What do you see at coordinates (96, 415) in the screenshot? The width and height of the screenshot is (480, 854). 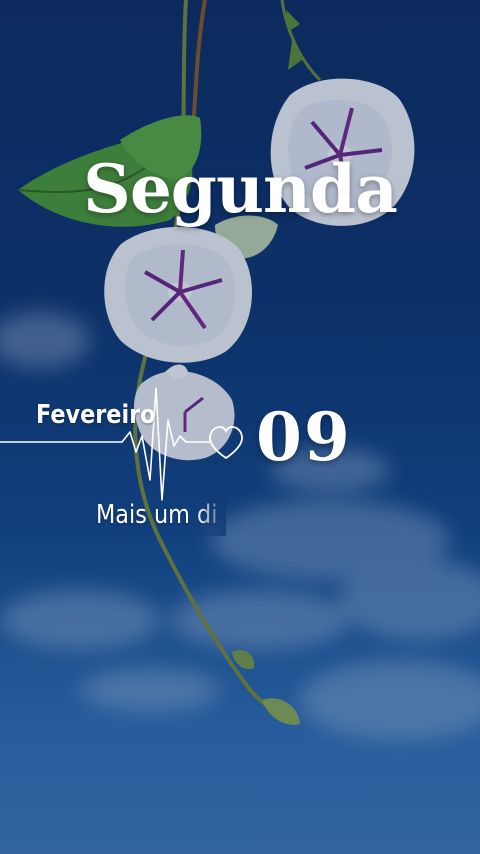 I see `month-label: Fevereiro` at bounding box center [96, 415].